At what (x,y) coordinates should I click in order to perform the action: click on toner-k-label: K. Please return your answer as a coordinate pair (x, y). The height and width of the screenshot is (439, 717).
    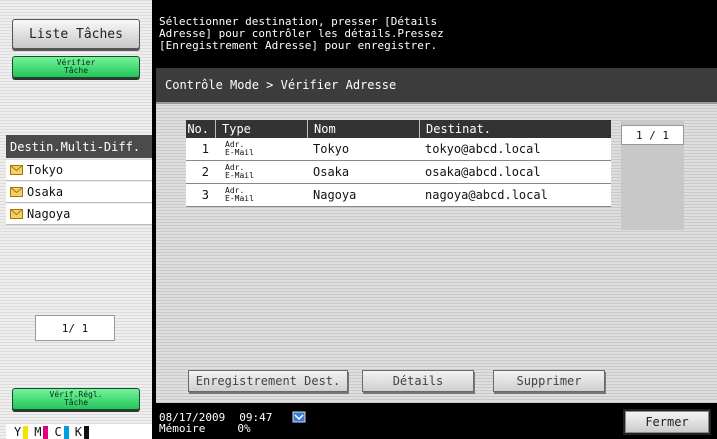
    Looking at the image, I should click on (78, 432).